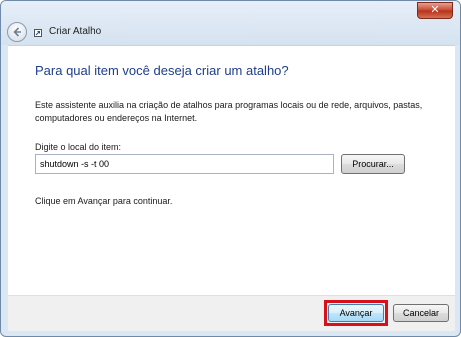 This screenshot has height=337, width=461. I want to click on back-button, so click(17, 32).